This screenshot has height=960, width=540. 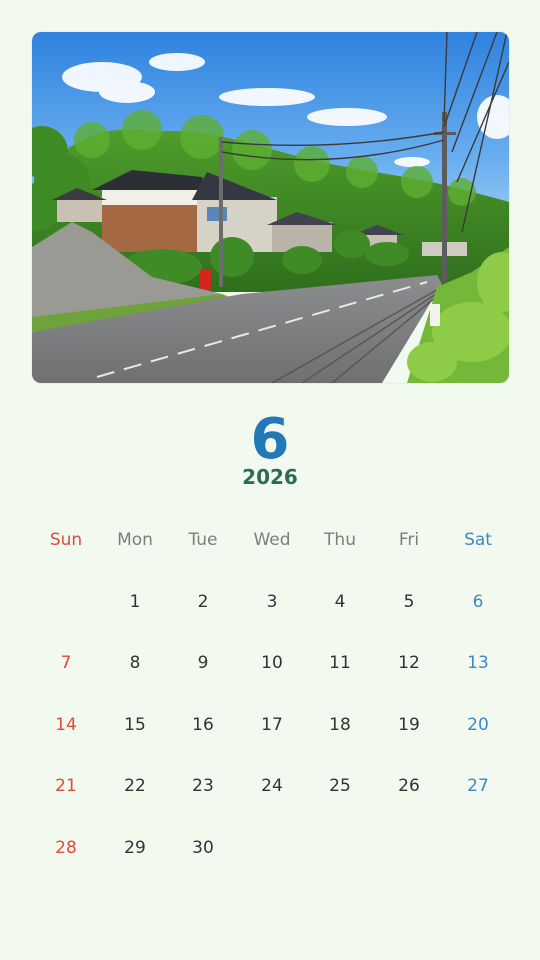 What do you see at coordinates (135, 786) in the screenshot?
I see `day-cell: 22` at bounding box center [135, 786].